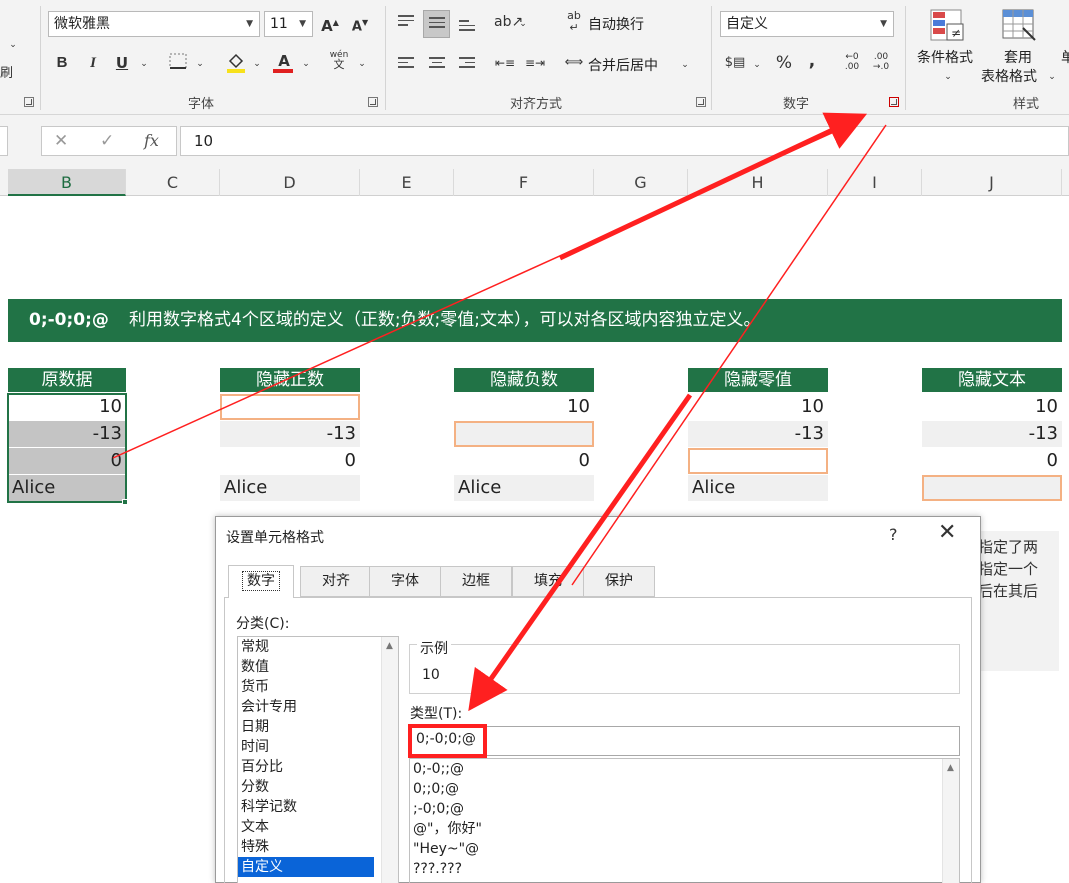 The width and height of the screenshot is (1069, 883). I want to click on list-item: ???.???, so click(684, 869).